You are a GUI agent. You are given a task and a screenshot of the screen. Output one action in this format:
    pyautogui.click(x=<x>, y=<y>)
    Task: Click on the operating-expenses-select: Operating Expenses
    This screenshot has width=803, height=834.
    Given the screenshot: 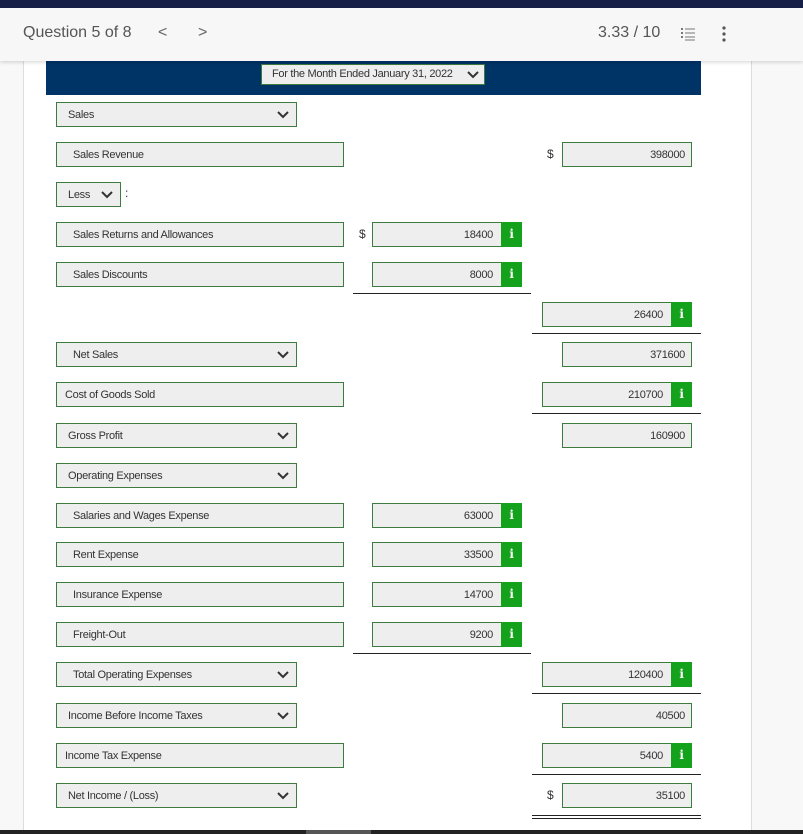 What is the action you would take?
    pyautogui.click(x=176, y=475)
    